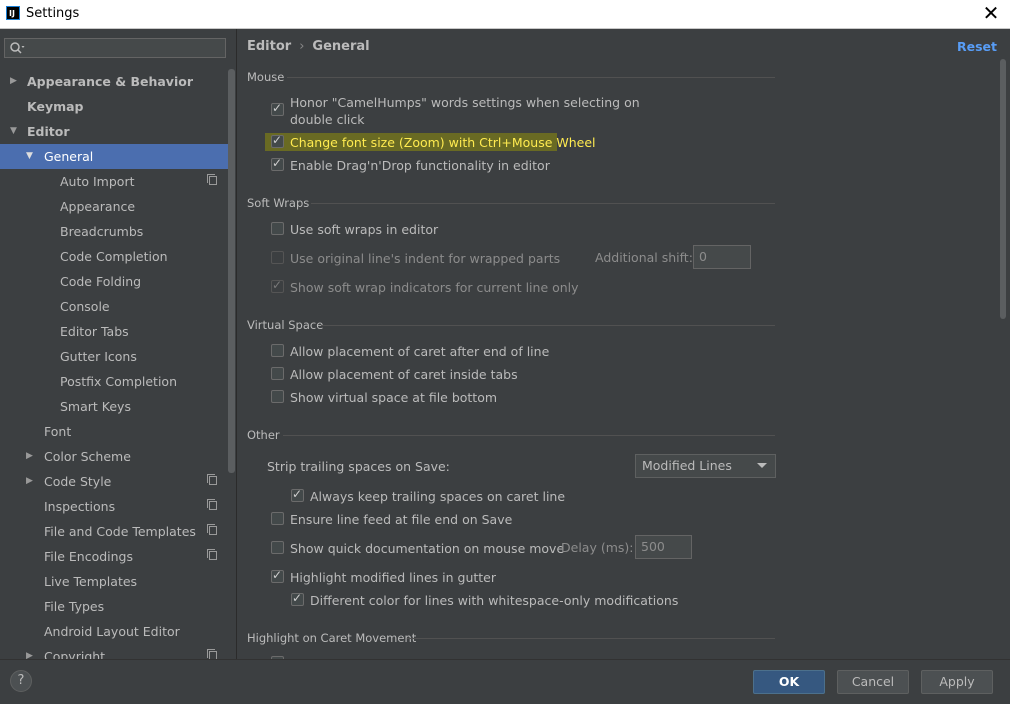  I want to click on tree-item-inspections: Inspections, so click(114, 506).